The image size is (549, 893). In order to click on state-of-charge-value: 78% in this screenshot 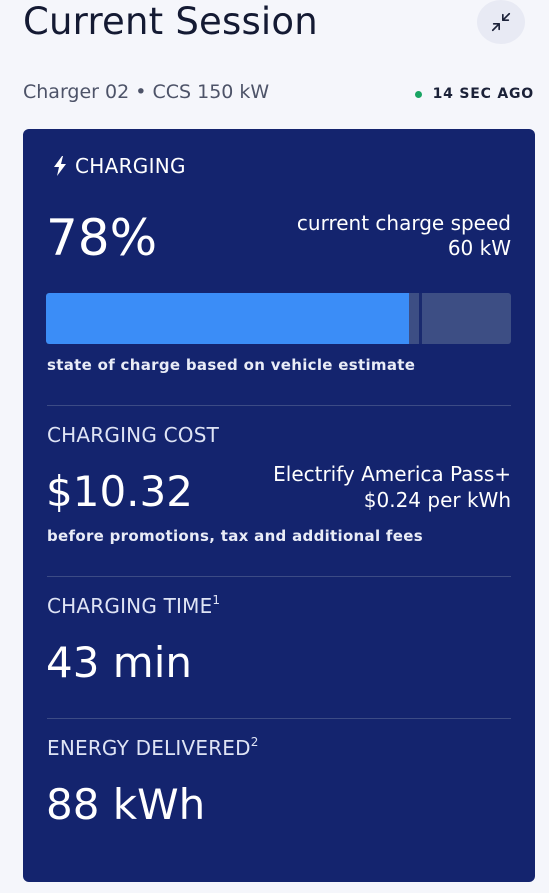, I will do `click(102, 238)`.